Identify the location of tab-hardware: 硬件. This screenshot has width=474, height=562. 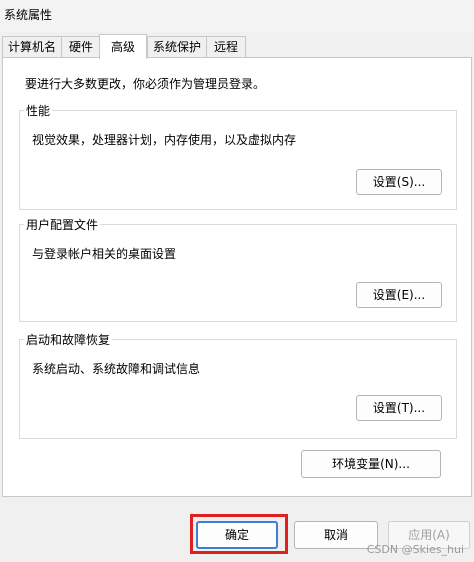
(81, 46).